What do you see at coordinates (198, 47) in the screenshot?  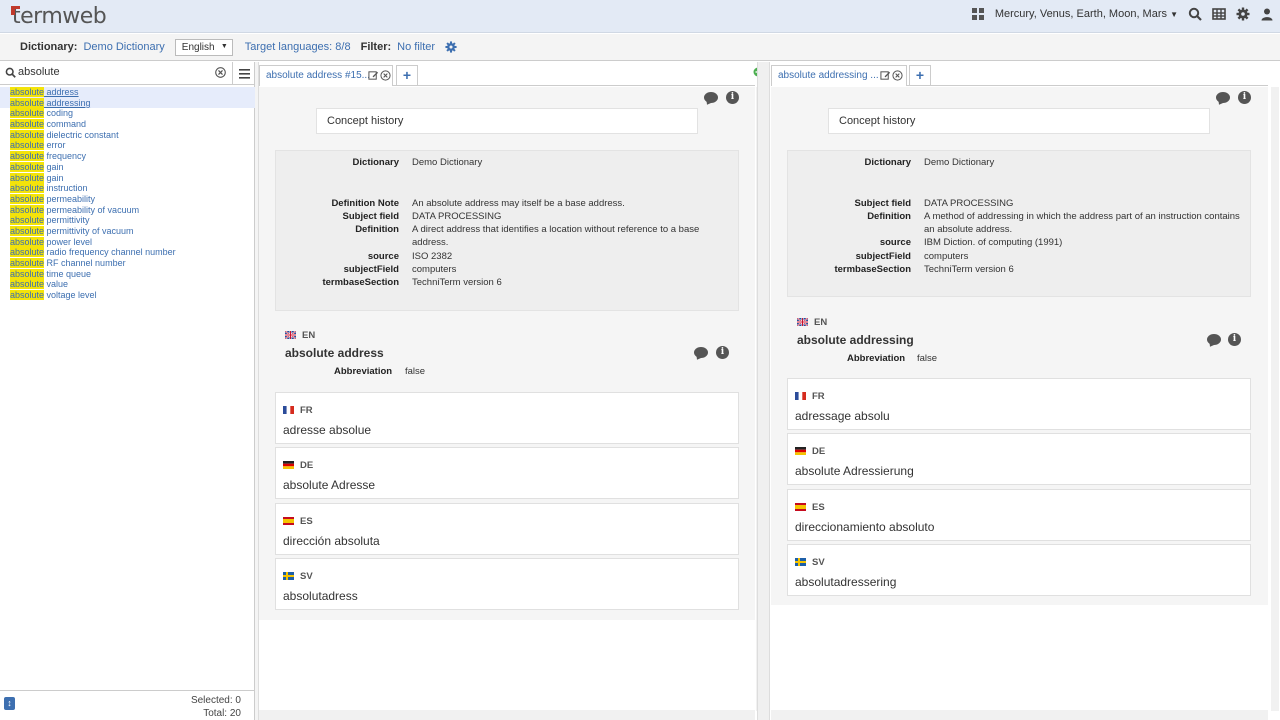 I see `language-select-value: English` at bounding box center [198, 47].